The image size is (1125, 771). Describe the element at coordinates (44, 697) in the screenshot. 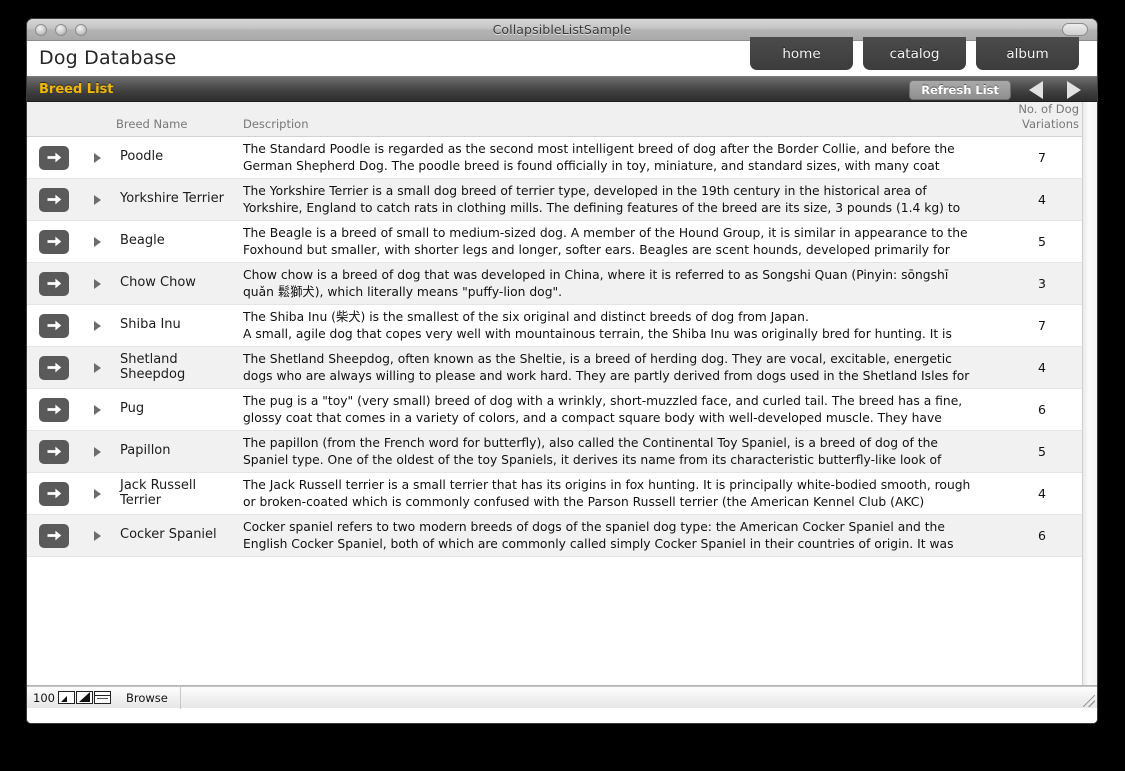

I see `zoom-level-label: 100` at that location.